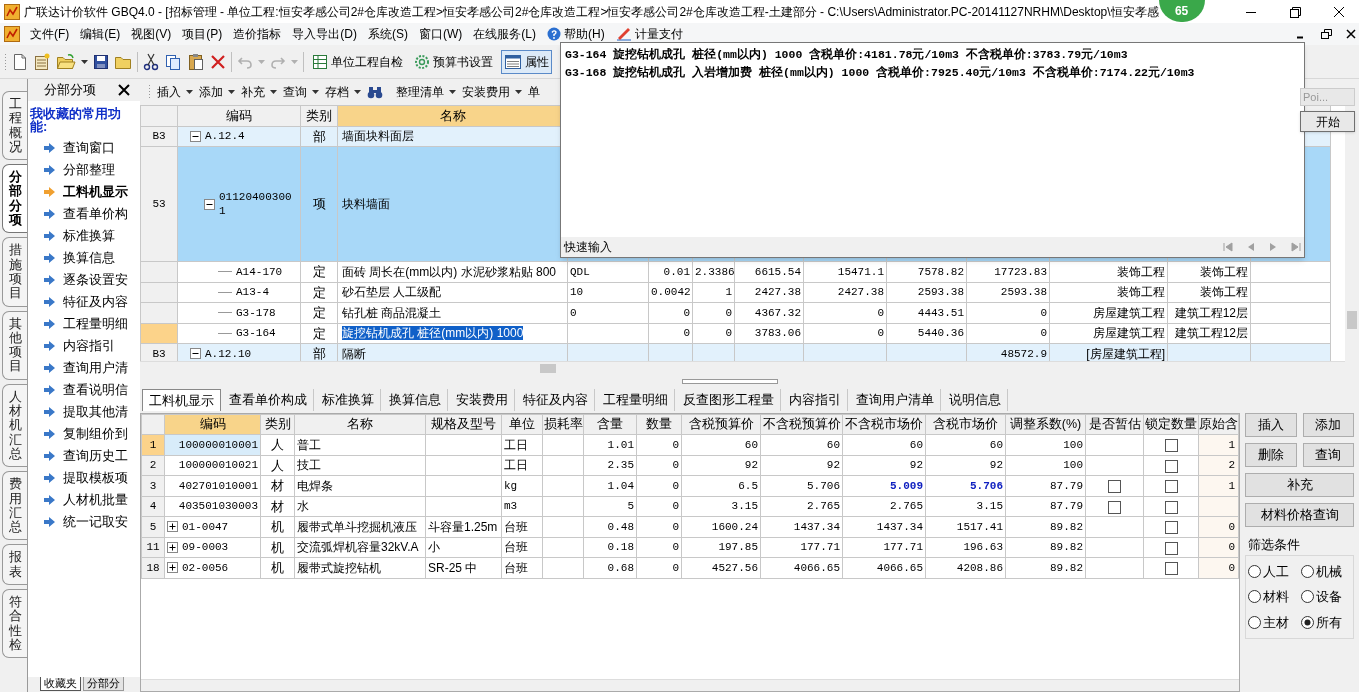 The height and width of the screenshot is (692, 1359). Describe the element at coordinates (729, 400) in the screenshot. I see `tab: 反查图形工程量` at that location.